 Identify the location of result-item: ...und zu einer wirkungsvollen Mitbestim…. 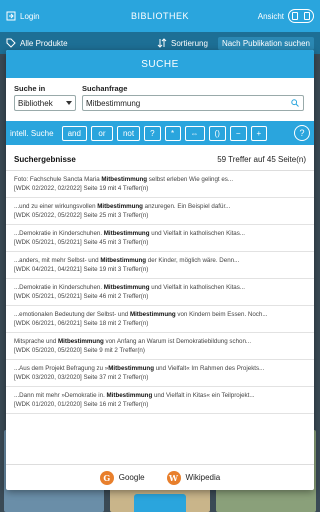
(160, 211).